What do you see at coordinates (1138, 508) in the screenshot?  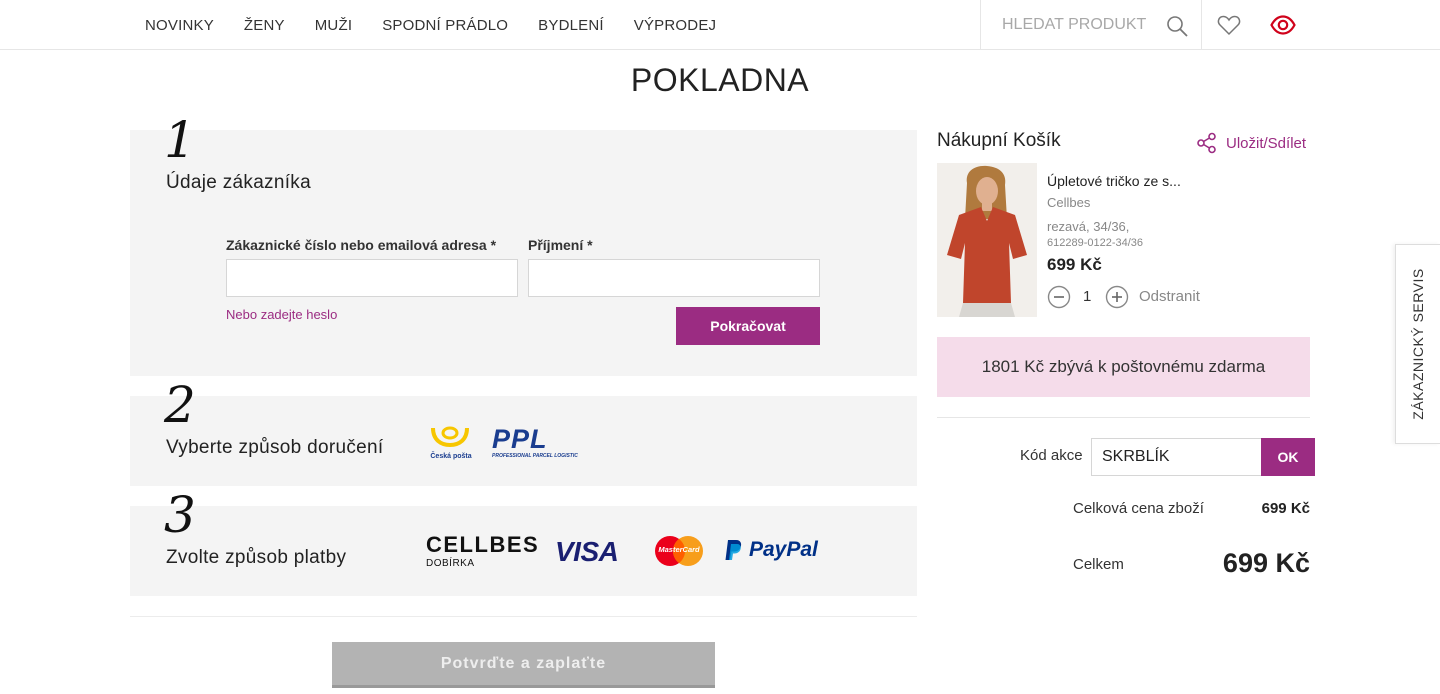 I see `subtotal-label: Celková cena zboží` at bounding box center [1138, 508].